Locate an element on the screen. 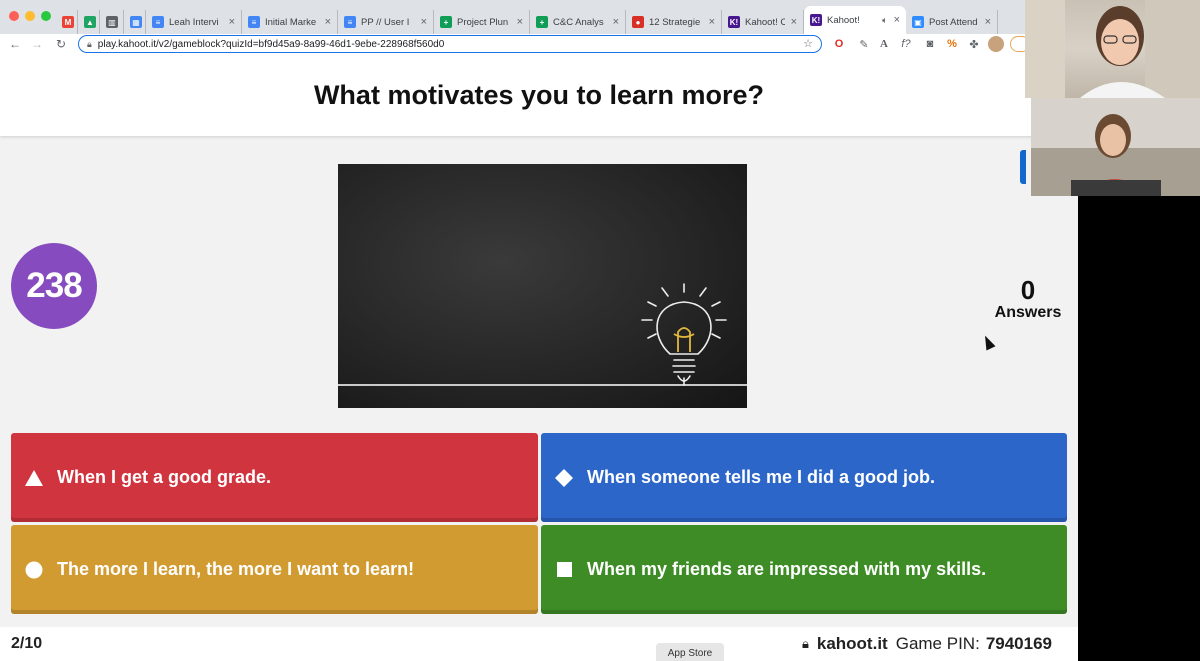 This screenshot has height=661, width=1200. browser-tab: ▲ is located at coordinates (89, 22).